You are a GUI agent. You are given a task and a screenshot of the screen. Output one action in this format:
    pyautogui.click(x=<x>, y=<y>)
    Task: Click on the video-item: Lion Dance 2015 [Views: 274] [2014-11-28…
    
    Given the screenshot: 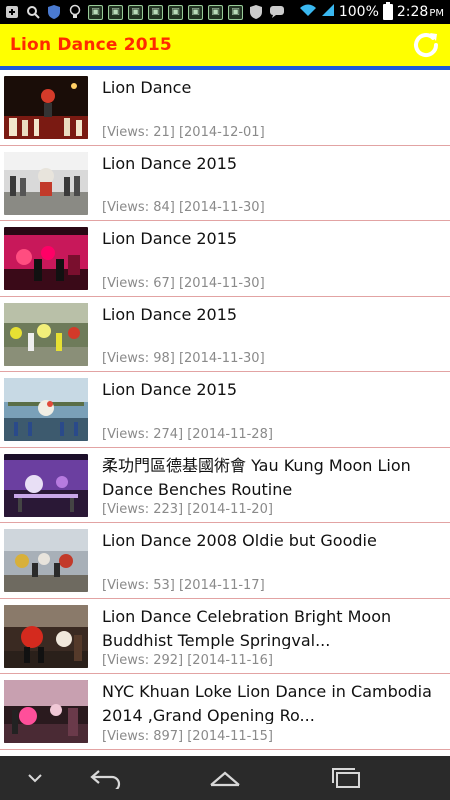 What is the action you would take?
    pyautogui.click(x=225, y=410)
    